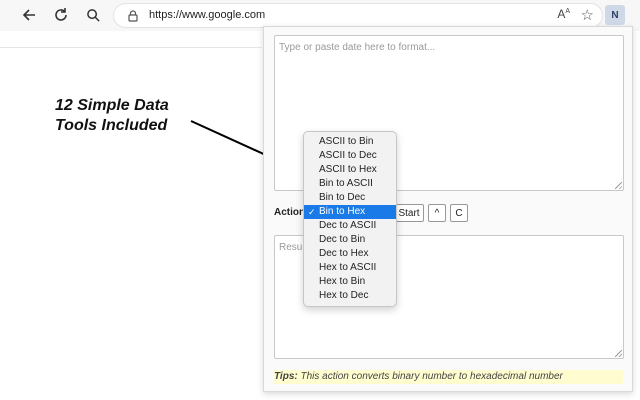  What do you see at coordinates (350, 170) in the screenshot?
I see `dropdown-option: ASCII to Hex` at bounding box center [350, 170].